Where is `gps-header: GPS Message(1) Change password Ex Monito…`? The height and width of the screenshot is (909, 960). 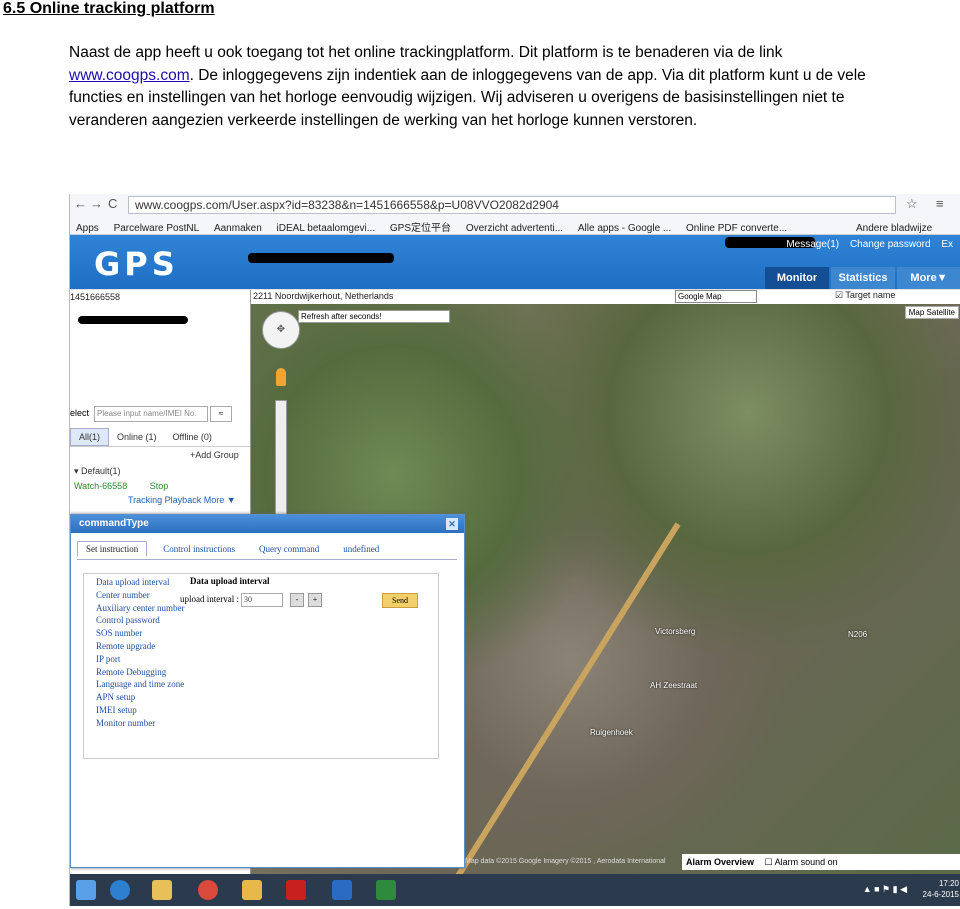 gps-header: GPS Message(1) Change password Ex Monito… is located at coordinates (515, 262).